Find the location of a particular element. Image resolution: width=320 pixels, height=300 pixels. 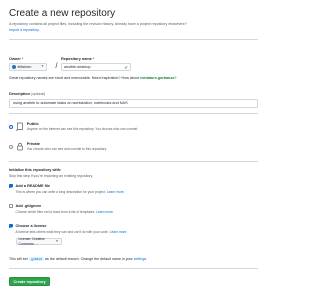

readme-learn-more-link: Learn more. is located at coordinates (116, 192).